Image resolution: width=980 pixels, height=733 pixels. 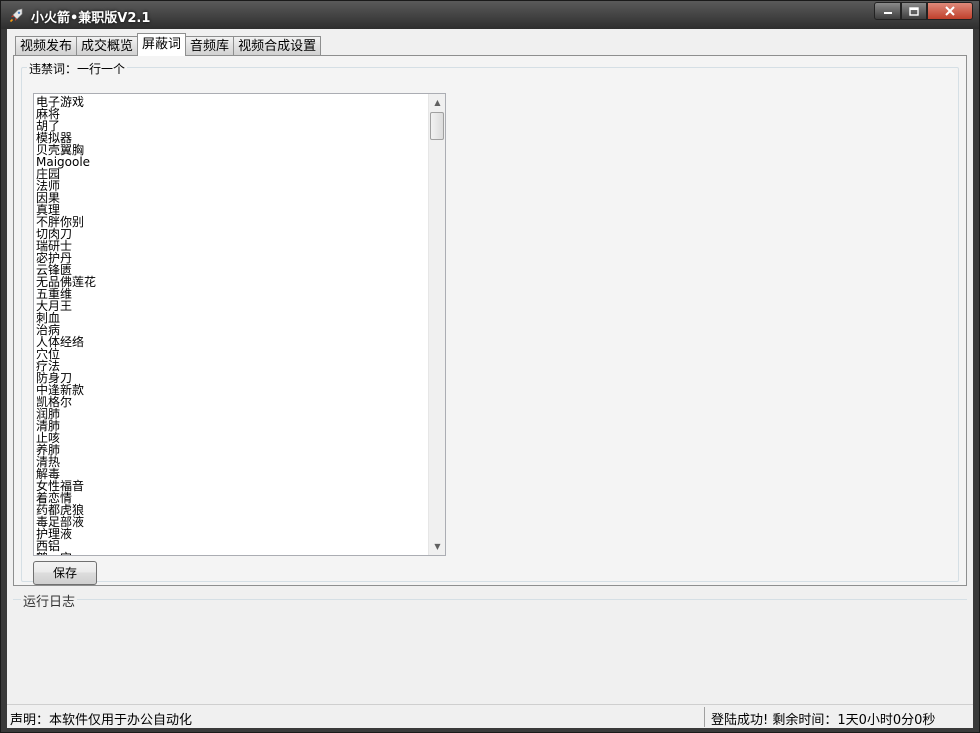 What do you see at coordinates (54, 258) in the screenshot?
I see `blocked-word-line: 宓护丹` at bounding box center [54, 258].